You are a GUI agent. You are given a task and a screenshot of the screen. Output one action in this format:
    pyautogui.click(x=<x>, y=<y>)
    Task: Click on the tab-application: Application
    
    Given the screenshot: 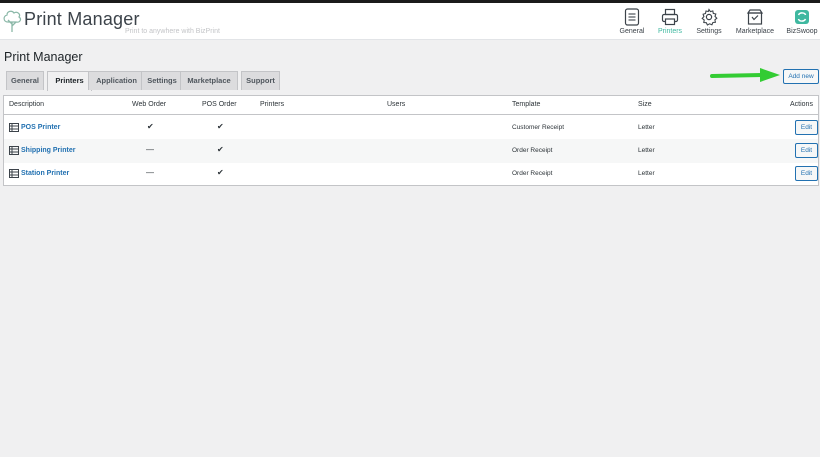 What is the action you would take?
    pyautogui.click(x=116, y=80)
    